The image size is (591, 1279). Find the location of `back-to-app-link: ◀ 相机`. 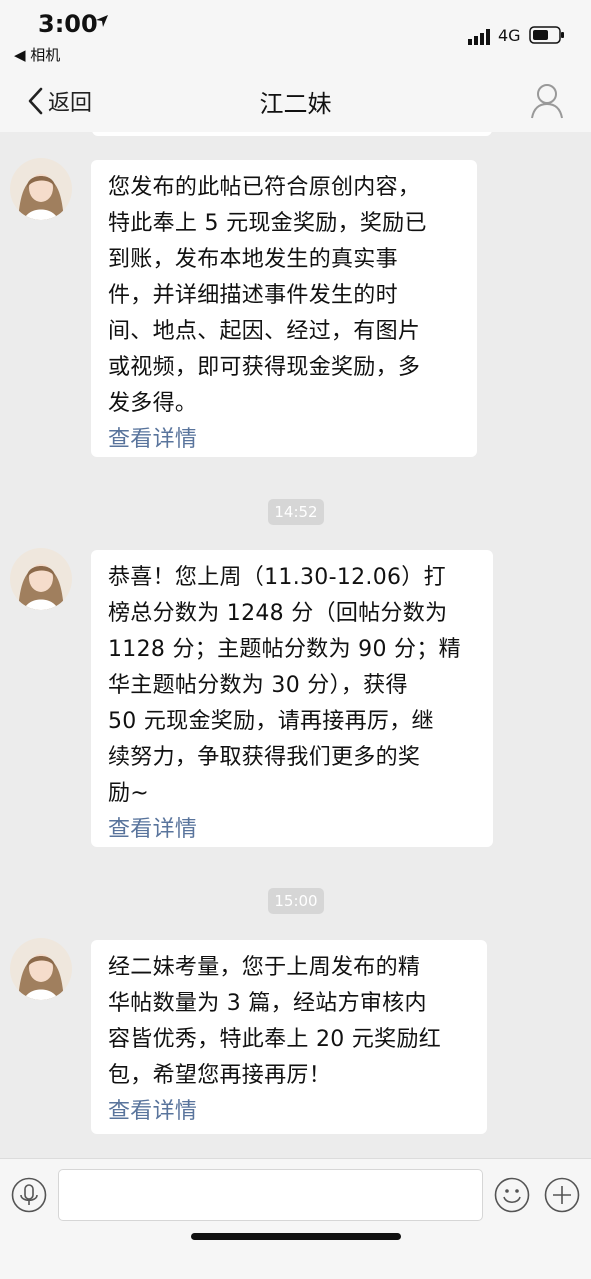

back-to-app-link: ◀ 相机 is located at coordinates (37, 54).